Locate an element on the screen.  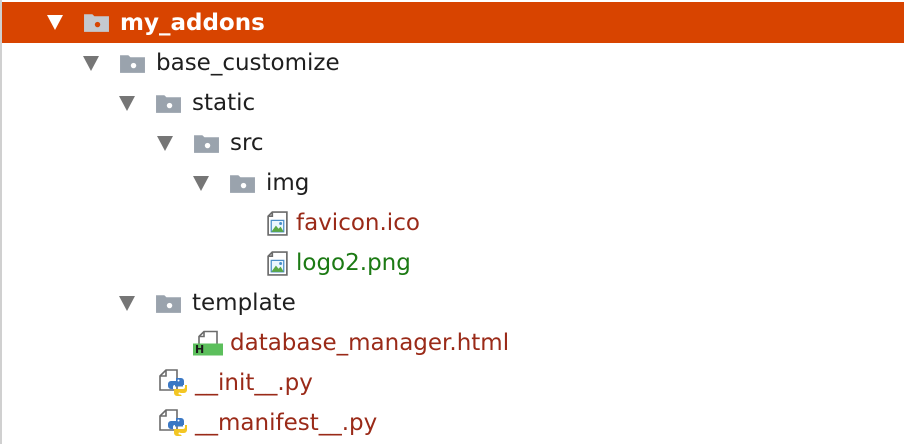
tree-item-label: __manifest__.py is located at coordinates (286, 423).